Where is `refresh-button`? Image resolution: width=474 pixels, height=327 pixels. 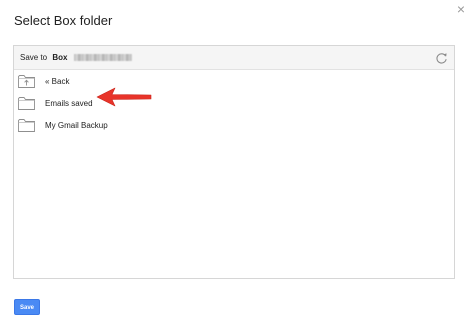
refresh-button is located at coordinates (441, 57).